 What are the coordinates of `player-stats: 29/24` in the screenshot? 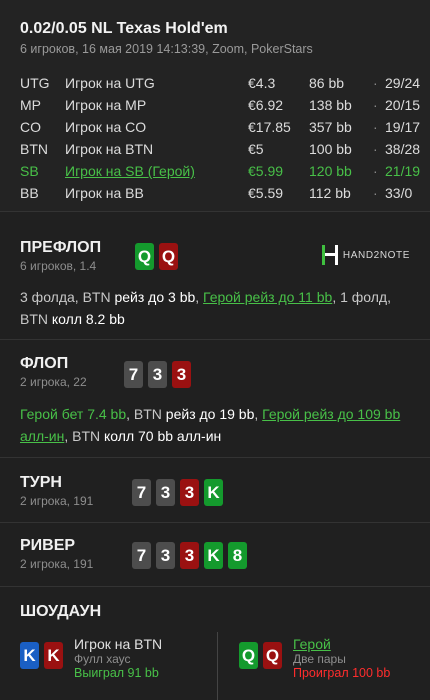 It's located at (403, 83).